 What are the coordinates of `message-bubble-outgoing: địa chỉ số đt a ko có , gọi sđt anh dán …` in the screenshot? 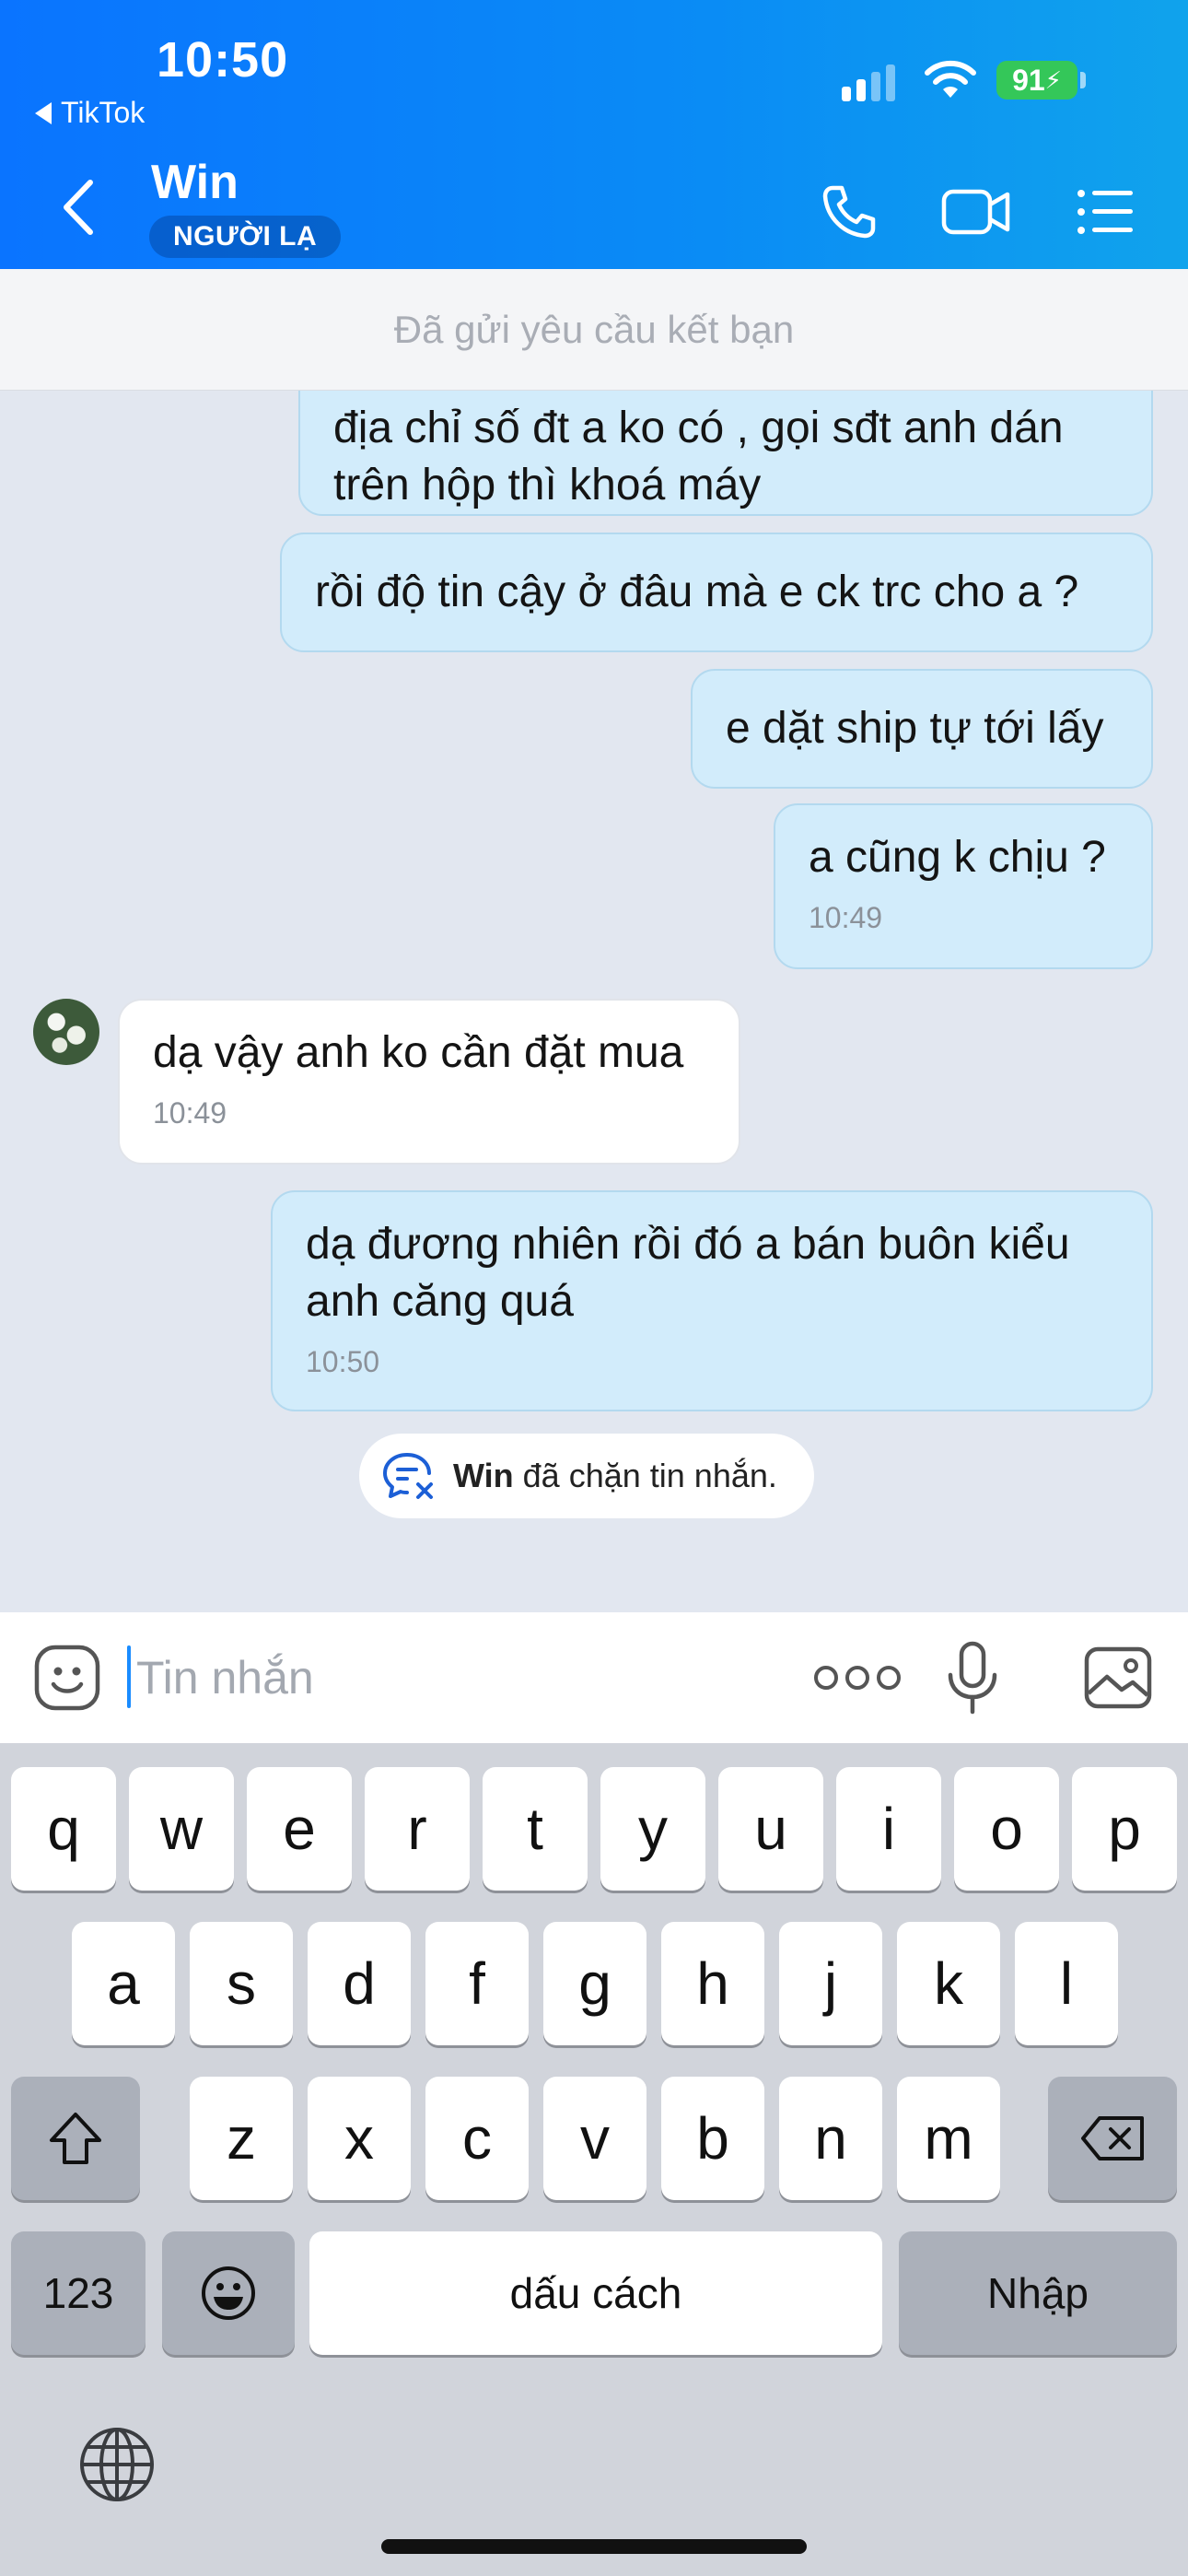 It's located at (725, 453).